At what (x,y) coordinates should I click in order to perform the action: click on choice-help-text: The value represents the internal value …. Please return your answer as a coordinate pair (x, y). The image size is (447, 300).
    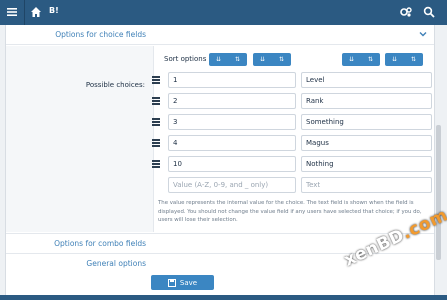
    Looking at the image, I should click on (290, 212).